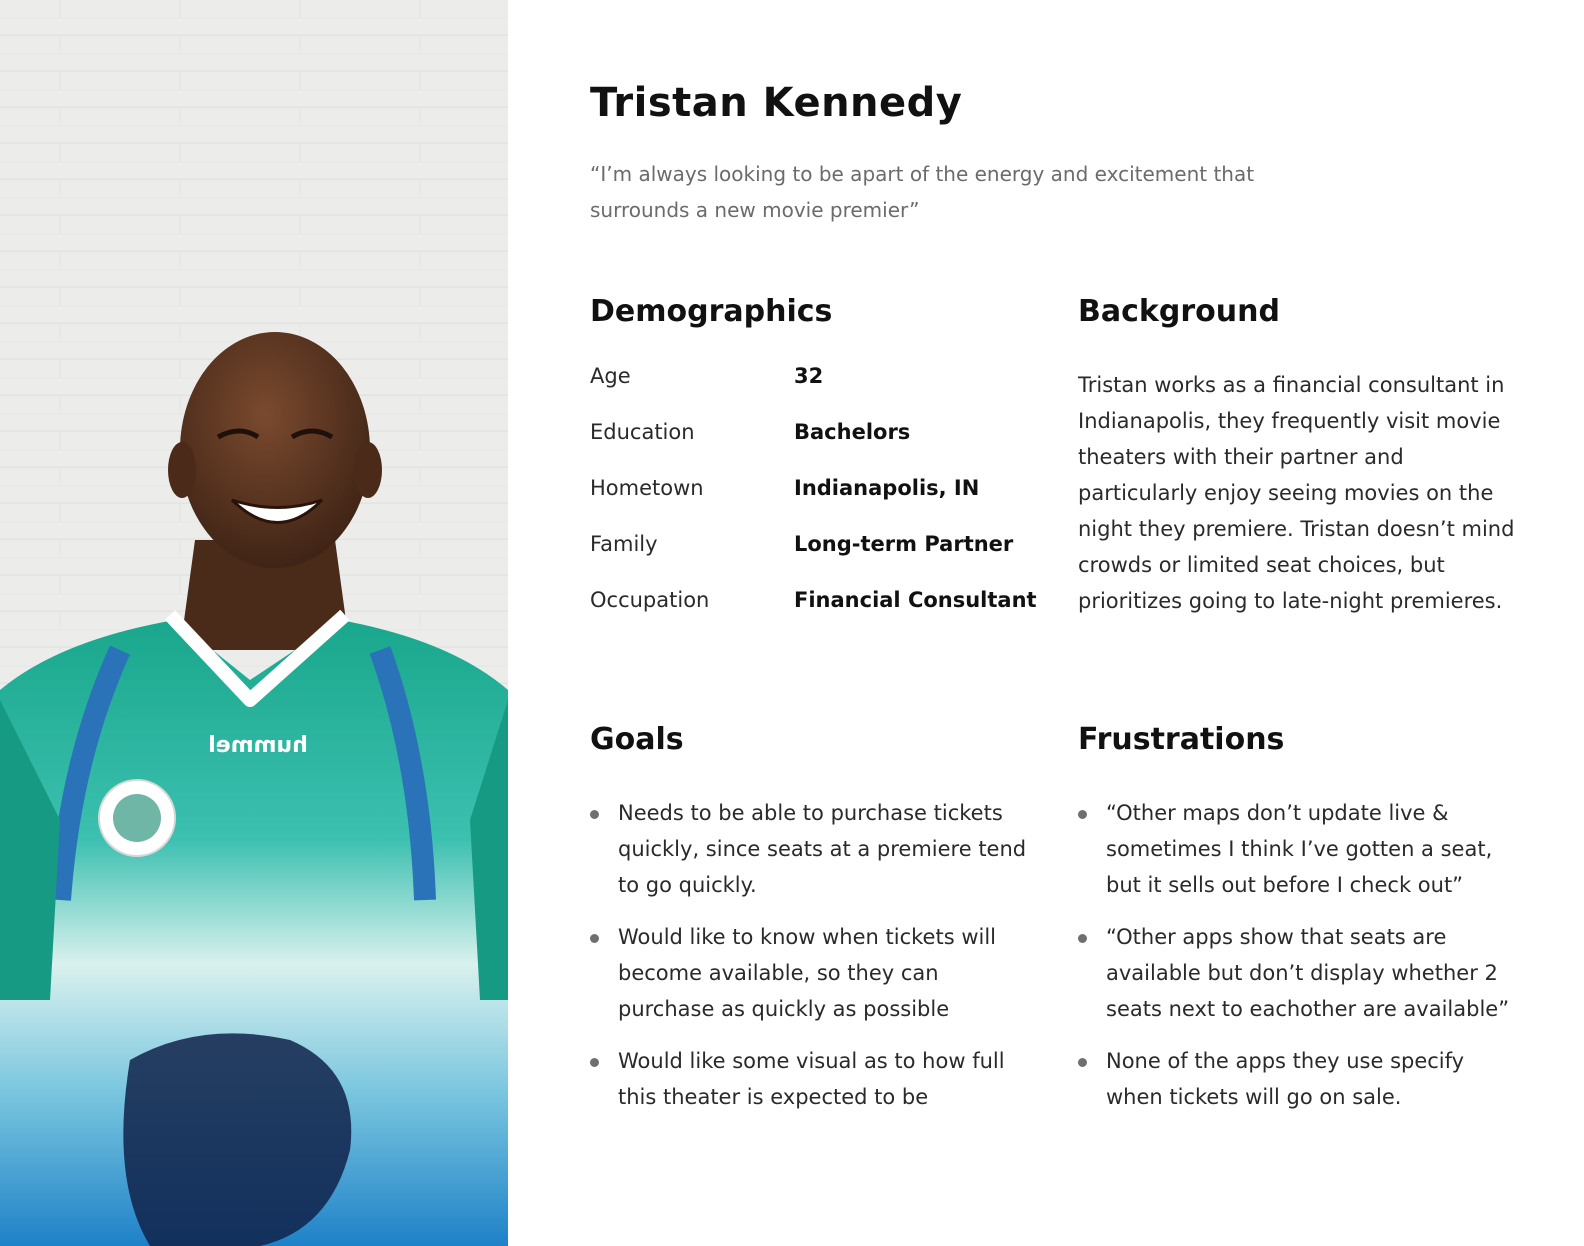 The image size is (1584, 1246). I want to click on demographics-label: Education, so click(642, 432).